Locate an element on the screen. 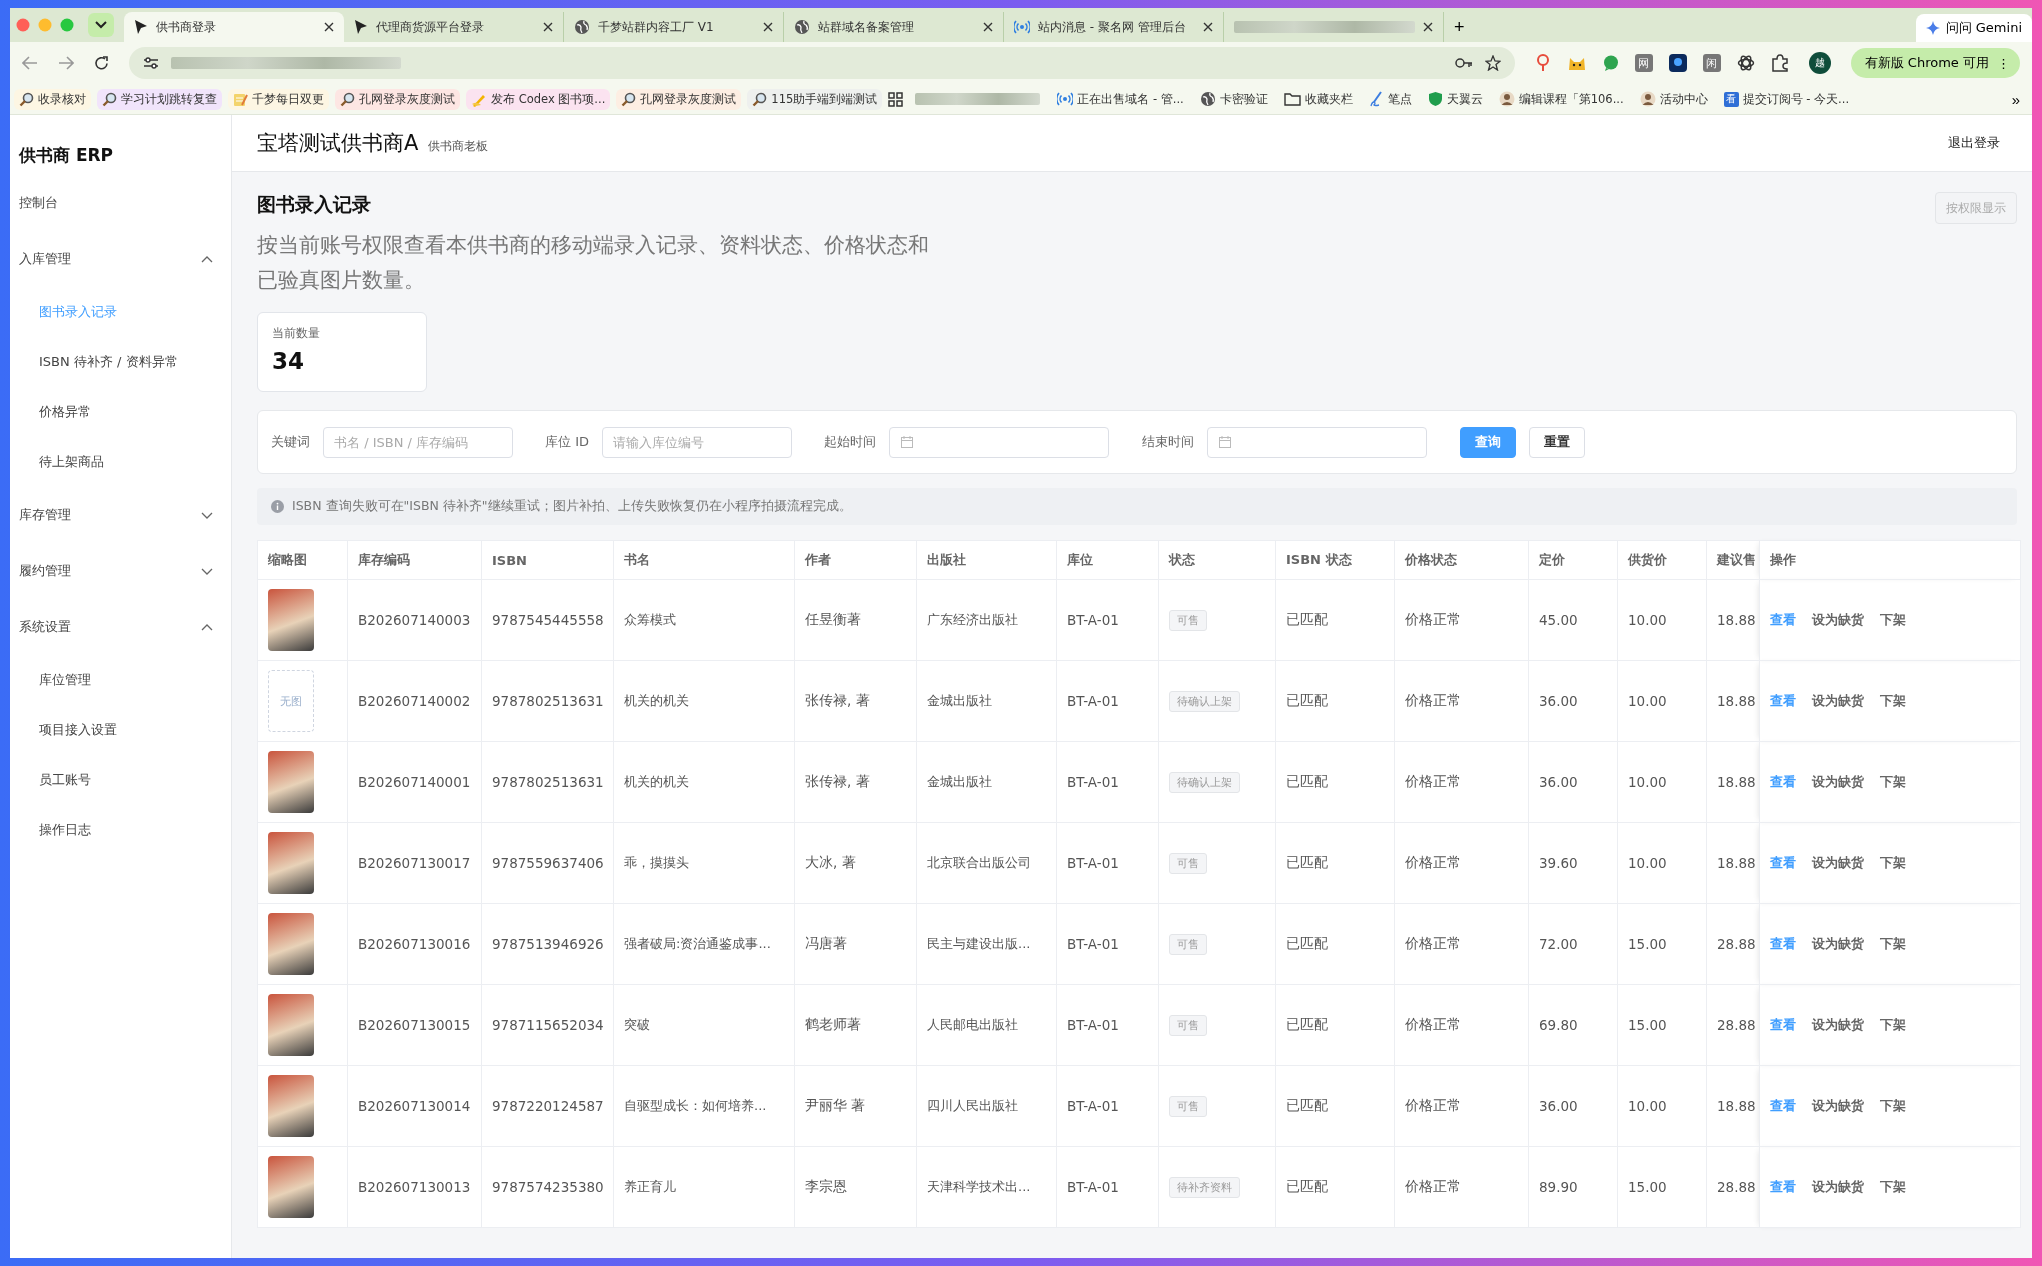 Image resolution: width=2042 pixels, height=1266 pixels. nav-item: 控制台 is located at coordinates (120, 203).